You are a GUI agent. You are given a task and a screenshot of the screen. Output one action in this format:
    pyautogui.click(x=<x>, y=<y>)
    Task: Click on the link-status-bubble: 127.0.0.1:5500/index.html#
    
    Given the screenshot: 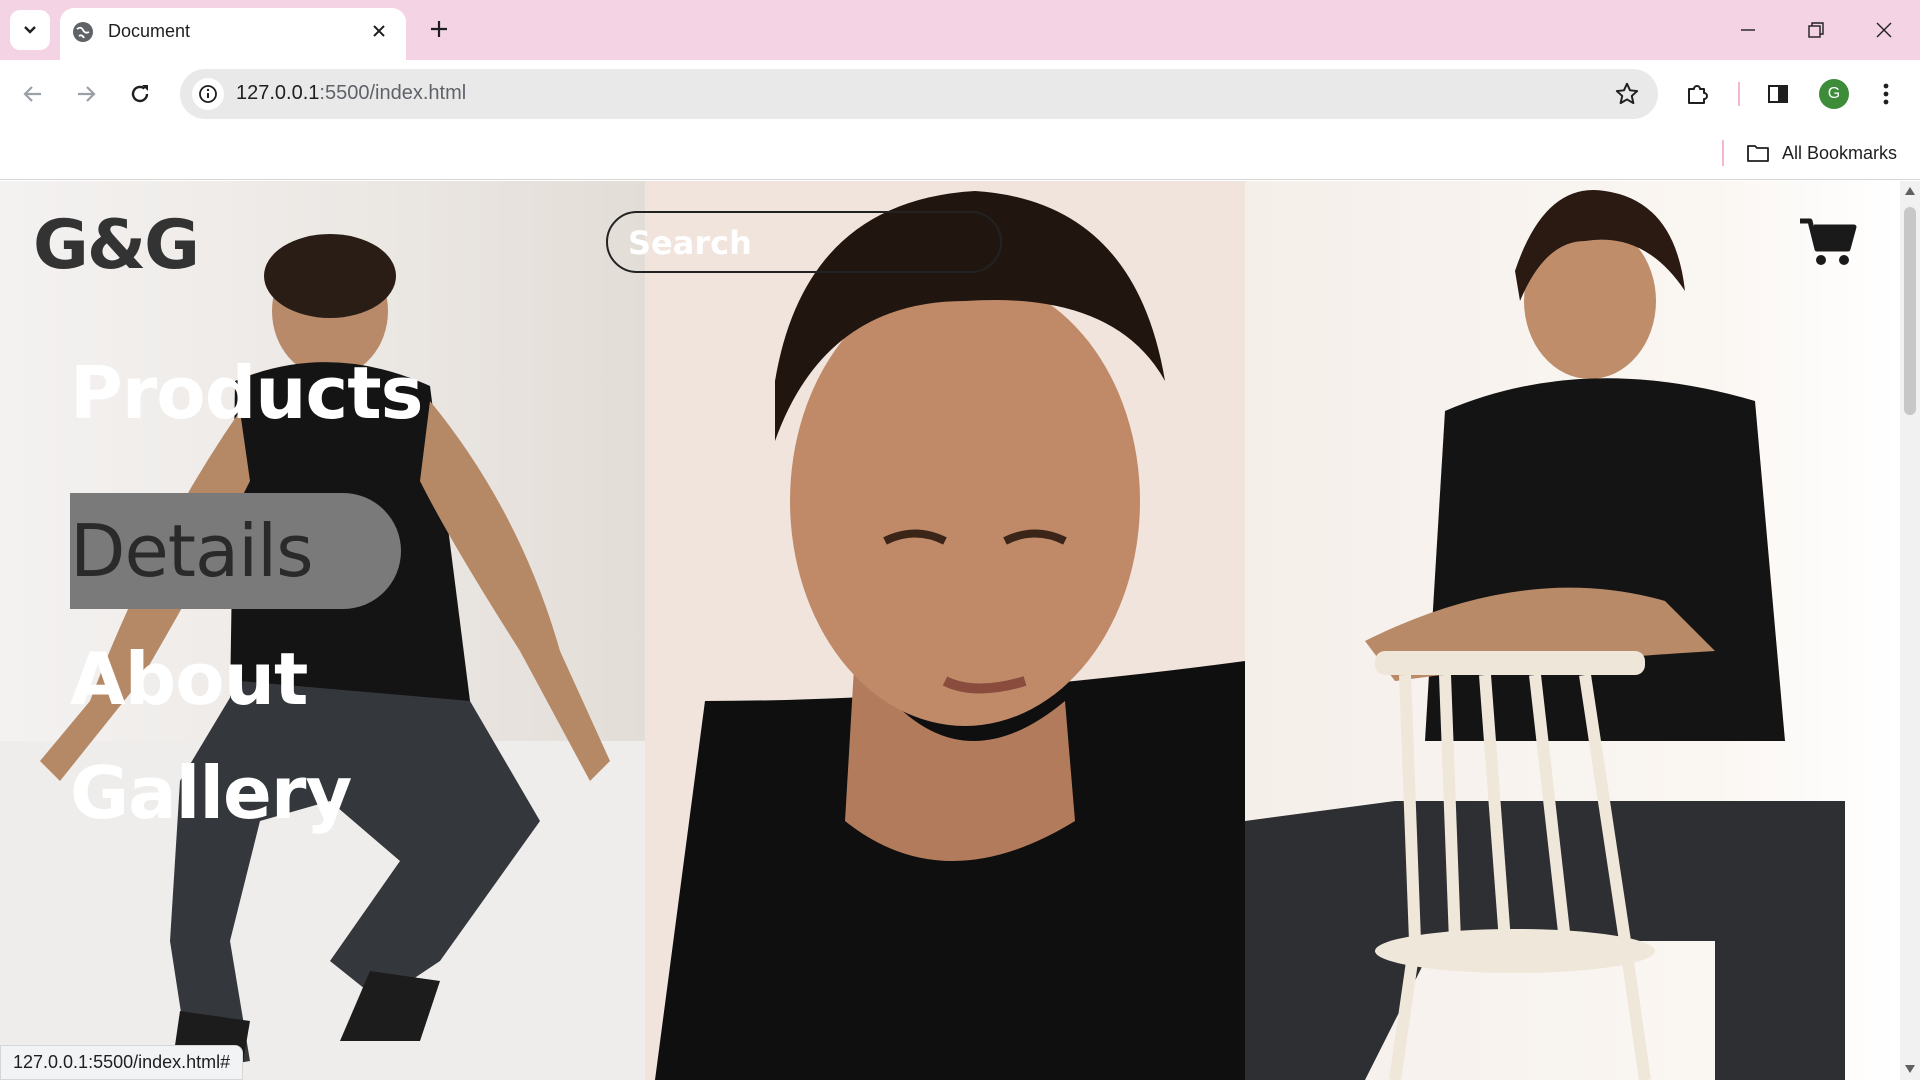 What is the action you would take?
    pyautogui.click(x=122, y=1062)
    